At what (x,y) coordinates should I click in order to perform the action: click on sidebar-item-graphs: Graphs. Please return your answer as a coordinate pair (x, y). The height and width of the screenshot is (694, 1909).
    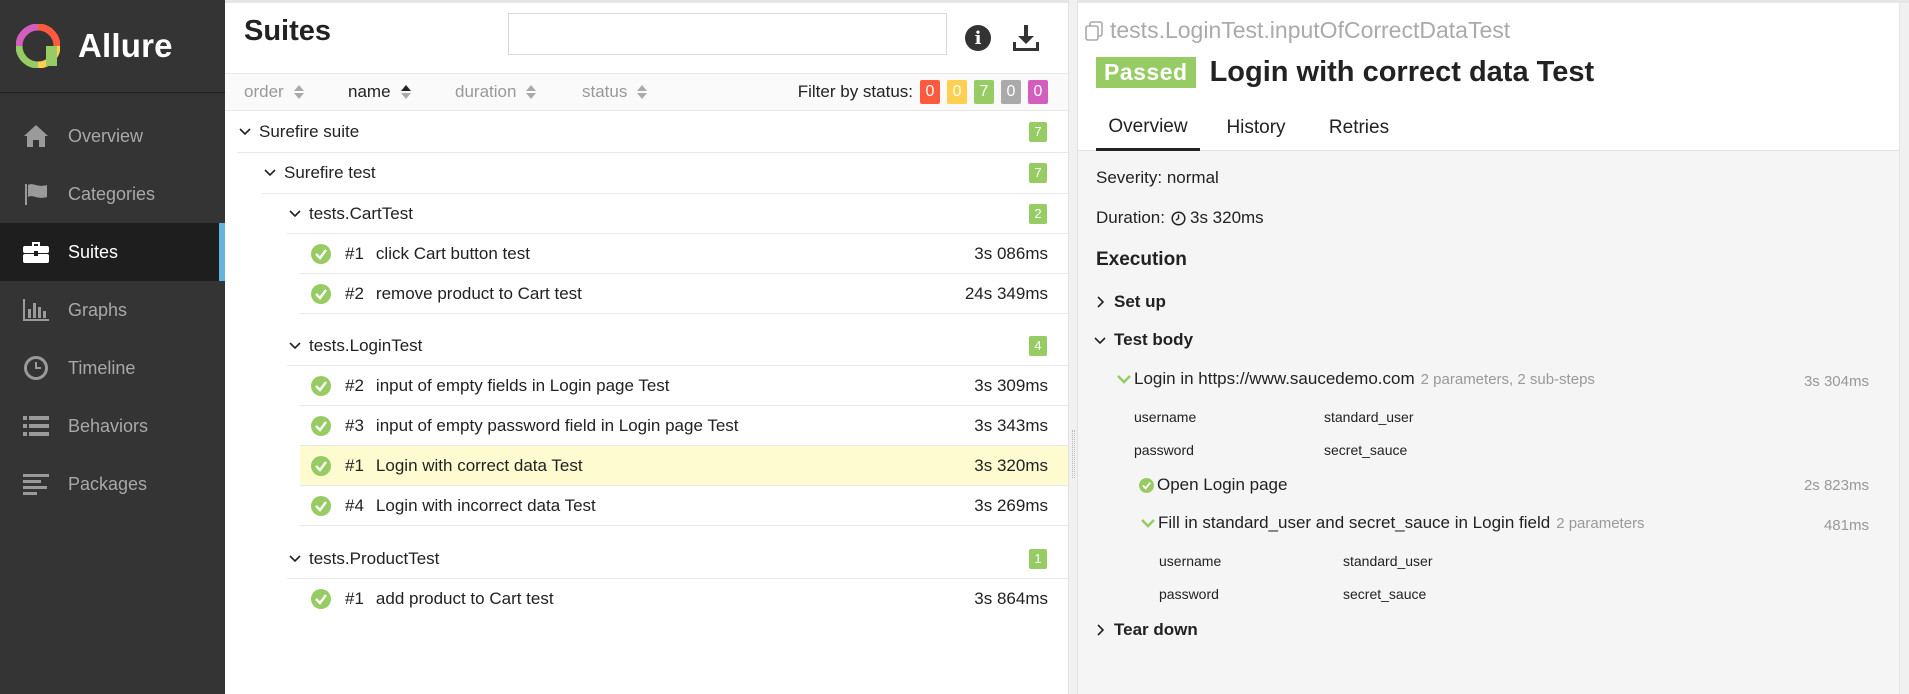
    Looking at the image, I should click on (112, 310).